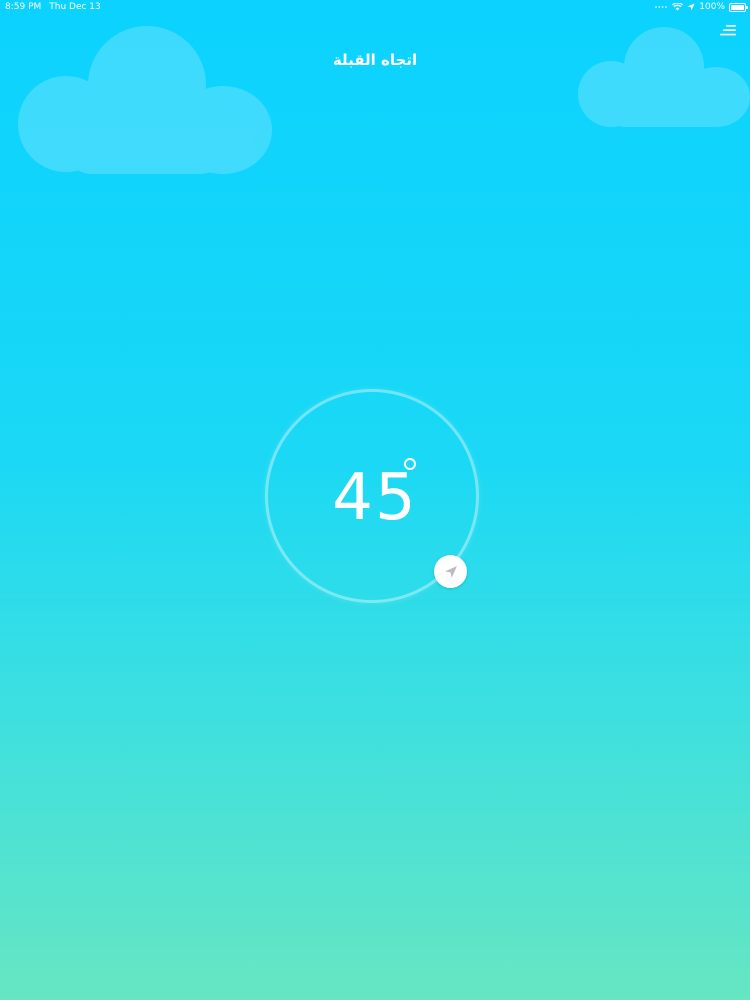 The width and height of the screenshot is (750, 1000). What do you see at coordinates (691, 7) in the screenshot?
I see `location-services-icon` at bounding box center [691, 7].